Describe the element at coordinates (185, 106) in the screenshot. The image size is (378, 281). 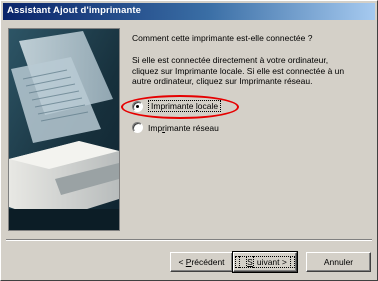
I see `option-local-label: Imprimante locale` at that location.